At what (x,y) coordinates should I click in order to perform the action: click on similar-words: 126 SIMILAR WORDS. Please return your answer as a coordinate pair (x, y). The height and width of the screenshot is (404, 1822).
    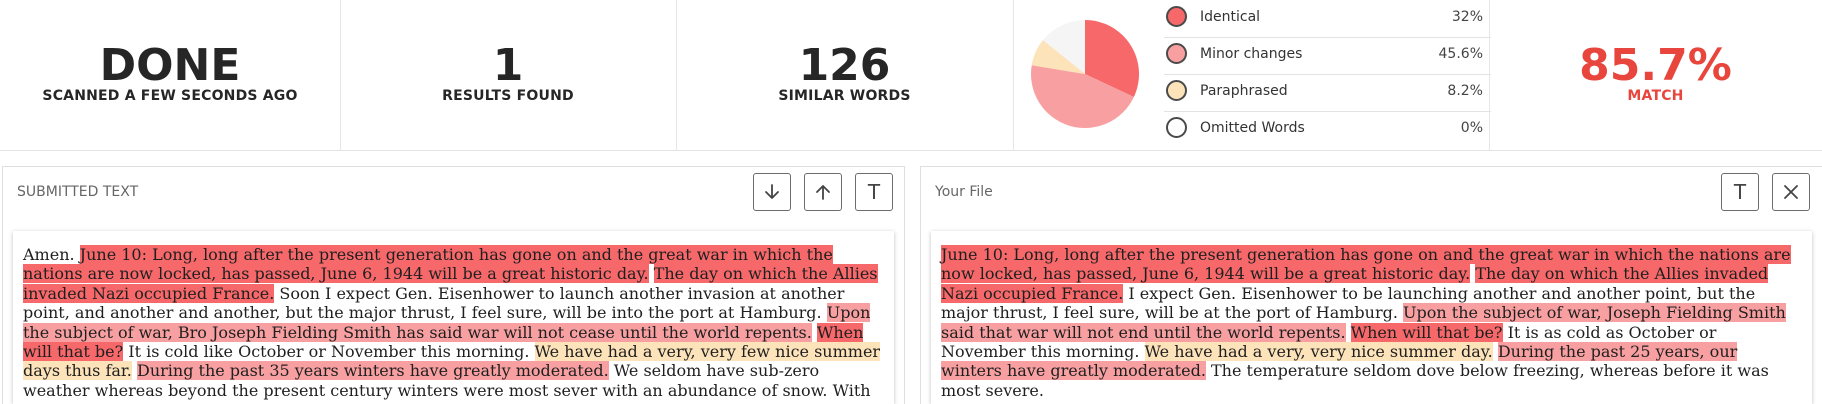
    Looking at the image, I should click on (845, 75).